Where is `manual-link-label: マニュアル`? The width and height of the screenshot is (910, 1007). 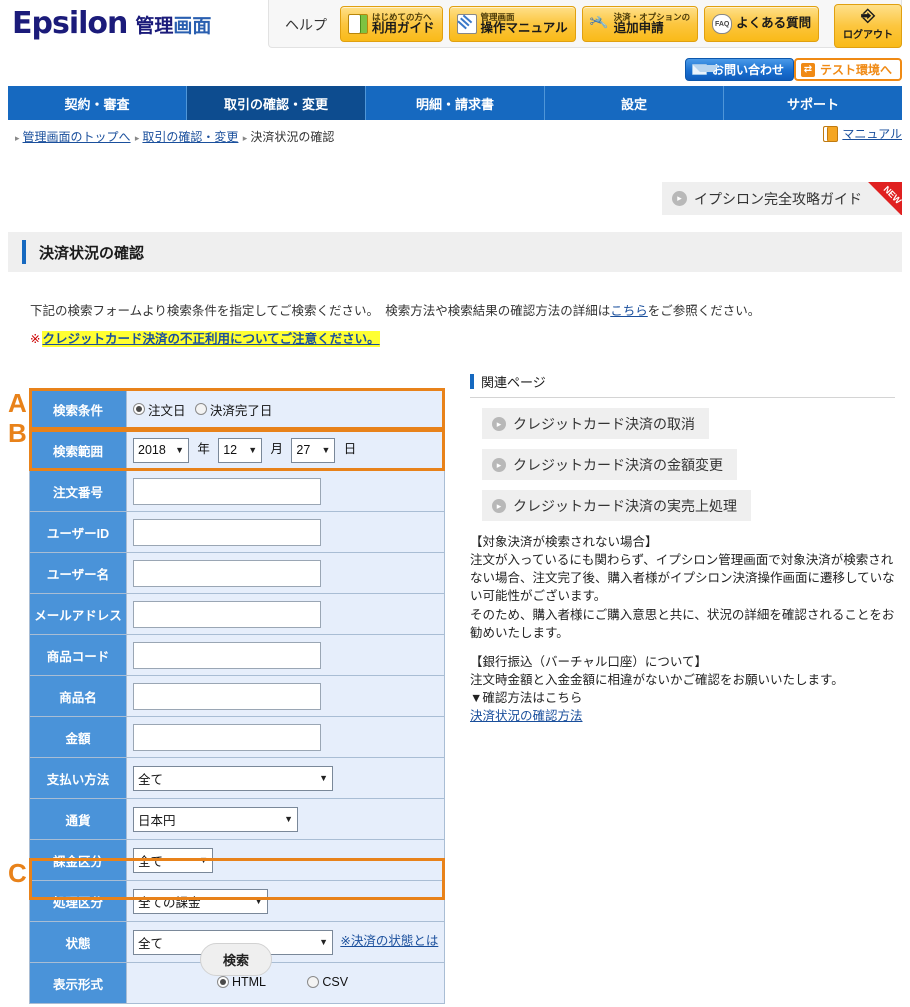
manual-link-label: マニュアル is located at coordinates (872, 134).